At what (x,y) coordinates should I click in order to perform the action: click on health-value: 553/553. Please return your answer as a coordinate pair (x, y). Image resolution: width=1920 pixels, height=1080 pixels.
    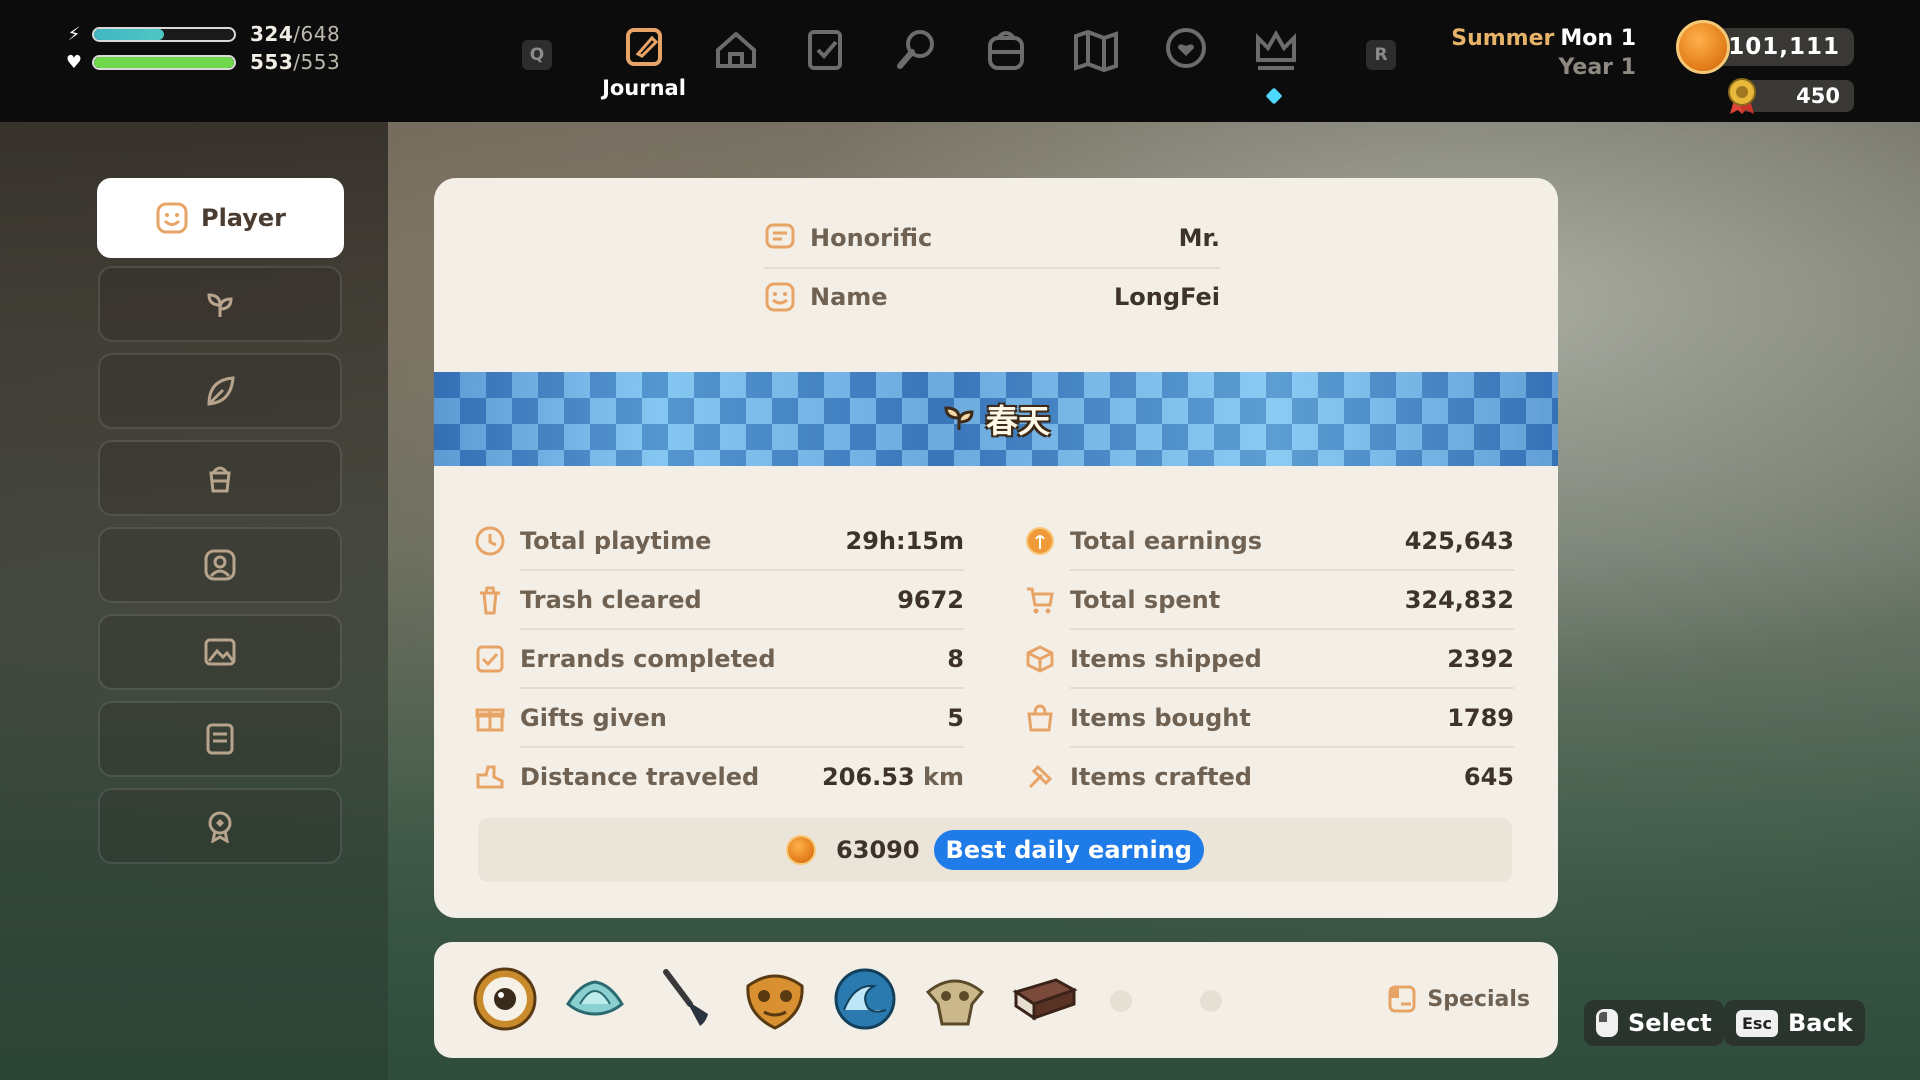
    Looking at the image, I should click on (295, 62).